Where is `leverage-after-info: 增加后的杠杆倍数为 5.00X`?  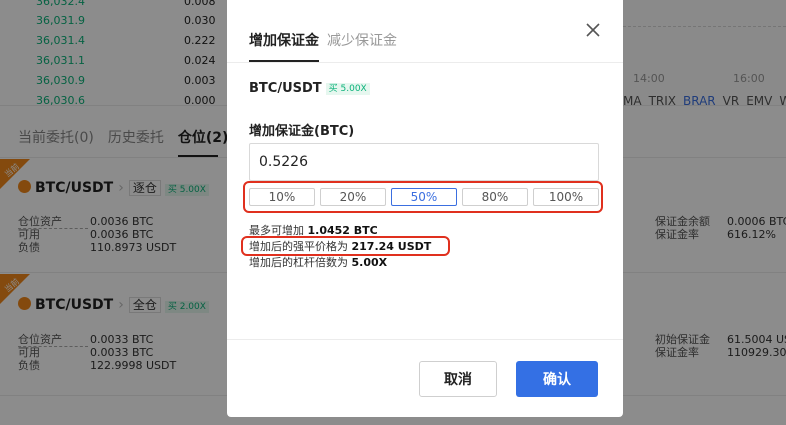 leverage-after-info: 增加后的杠杆倍数为 5.00X is located at coordinates (318, 262).